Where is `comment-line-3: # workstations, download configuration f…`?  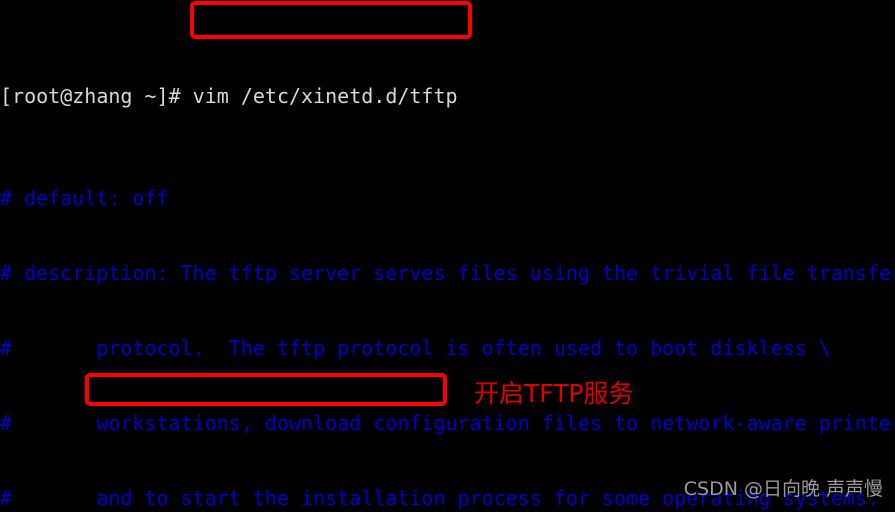 comment-line-3: # workstations, download configuration f… is located at coordinates (447, 423).